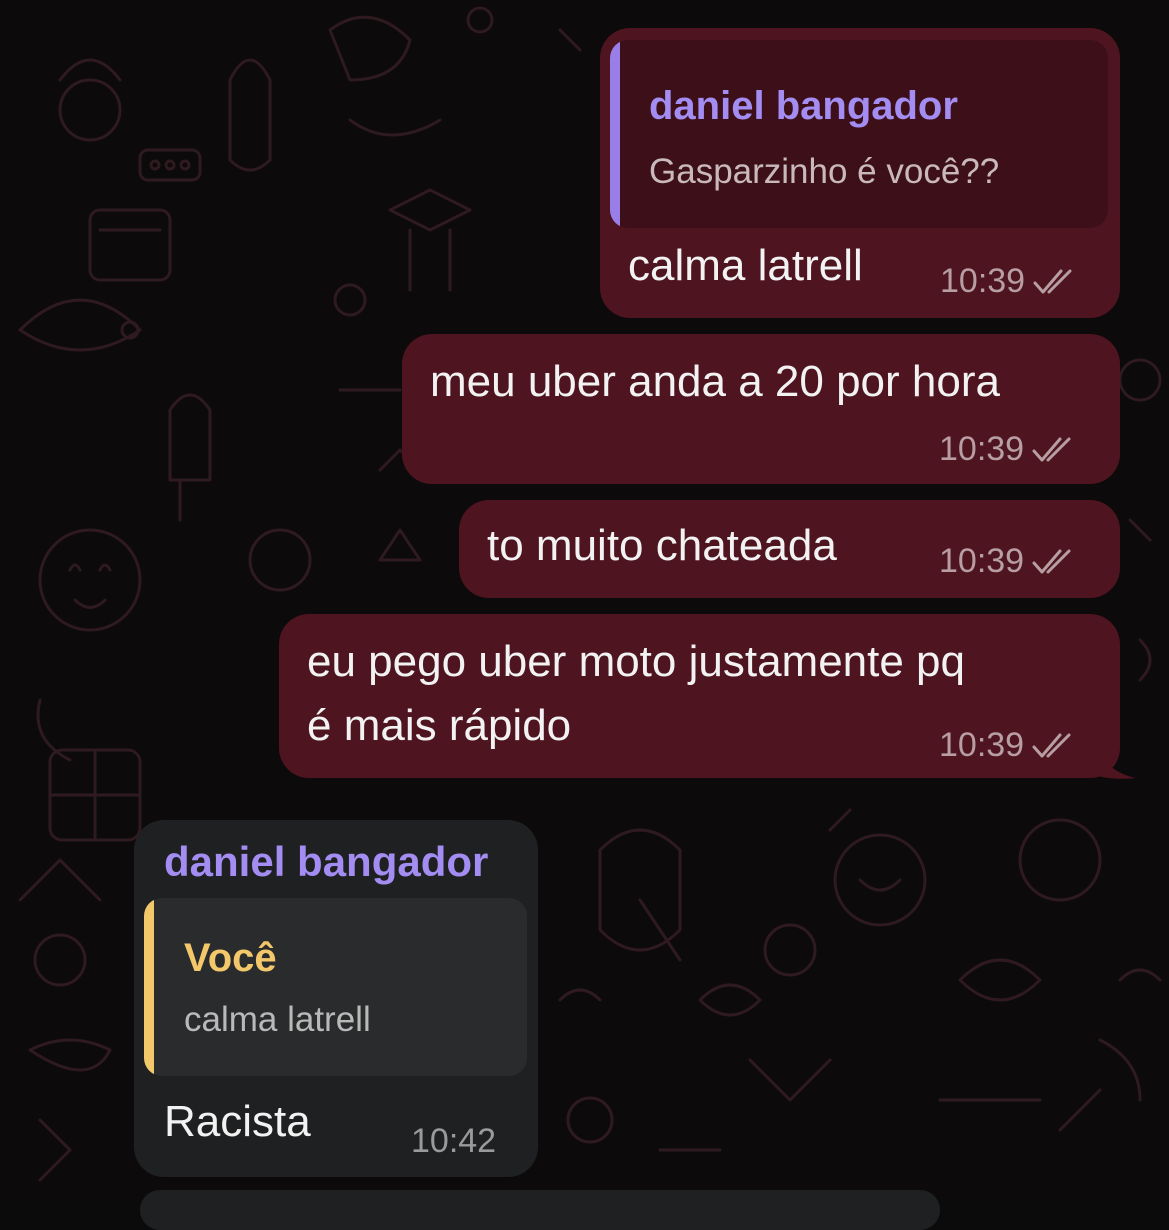  What do you see at coordinates (803, 106) in the screenshot?
I see `reply-sender-name: daniel bangador` at bounding box center [803, 106].